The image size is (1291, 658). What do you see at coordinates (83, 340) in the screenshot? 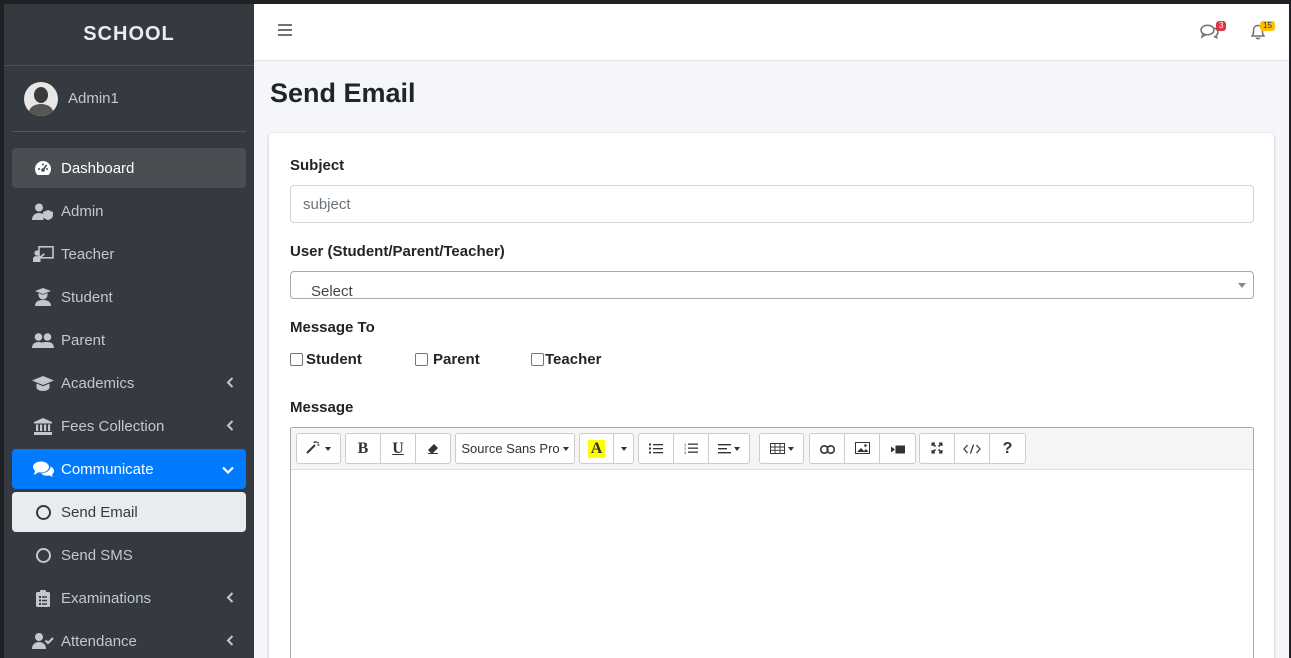
I see `sidebar-item-label: Parent` at bounding box center [83, 340].